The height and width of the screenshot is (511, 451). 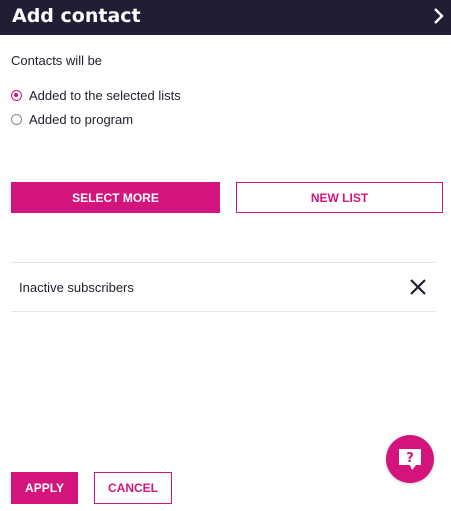 I want to click on contacts-will-be-label: Contacts will be, so click(x=57, y=60).